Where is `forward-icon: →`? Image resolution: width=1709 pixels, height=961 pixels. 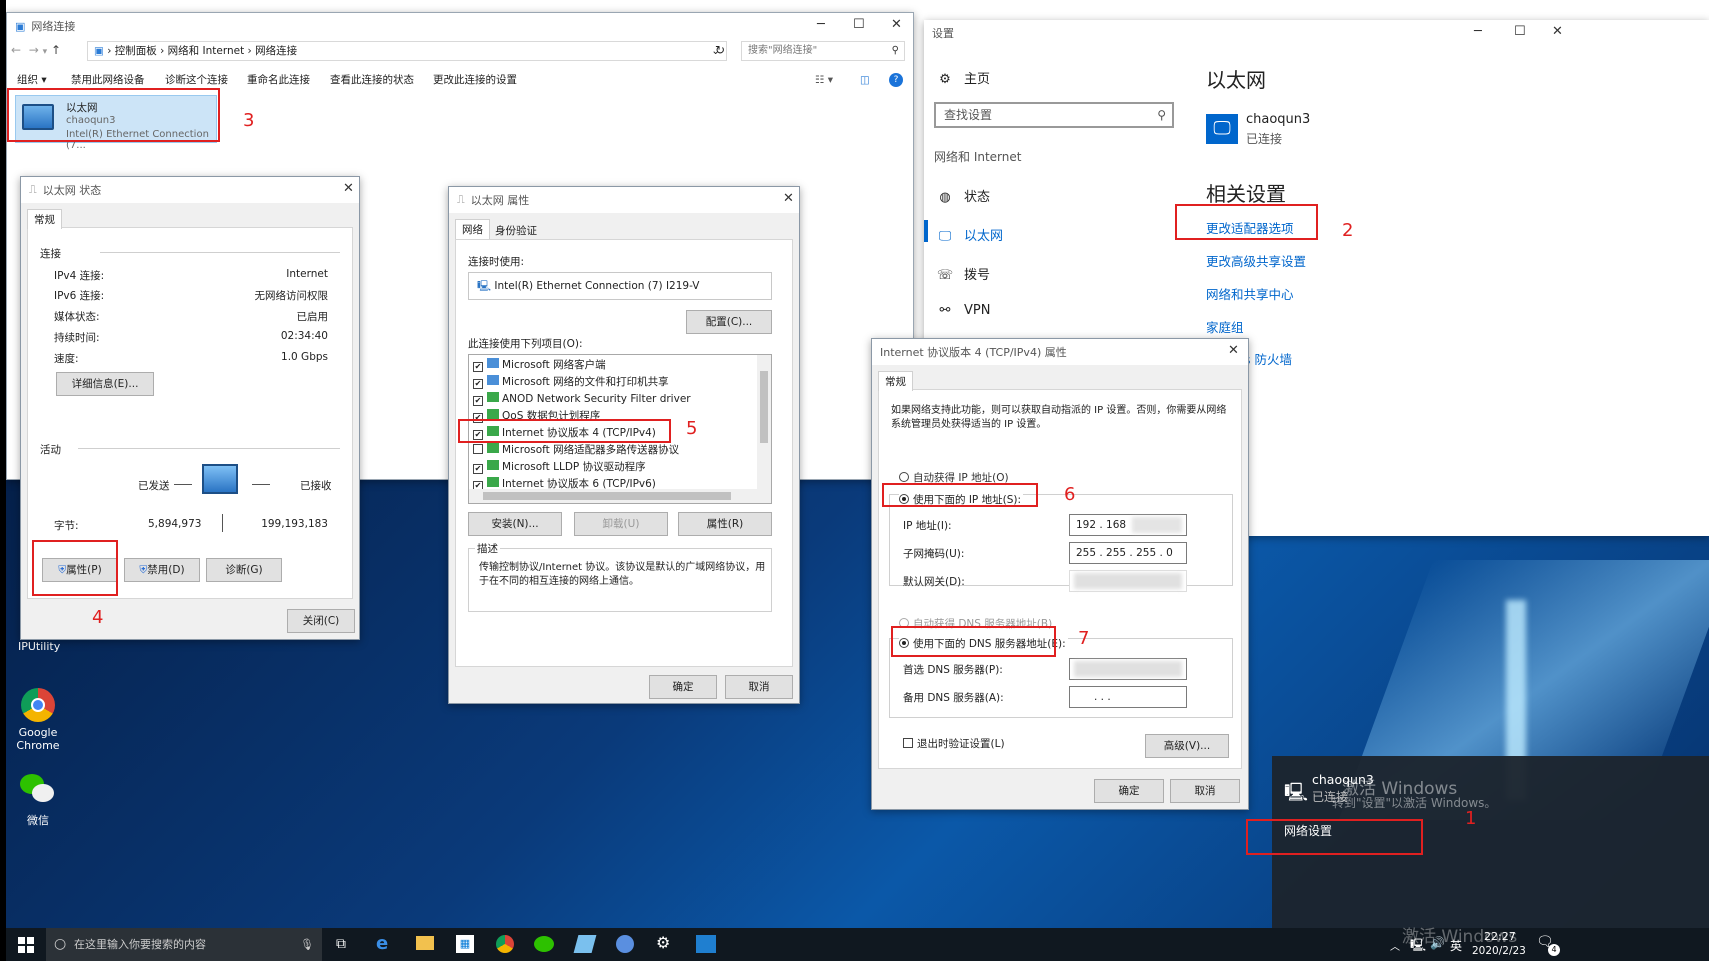 forward-icon: → is located at coordinates (34, 50).